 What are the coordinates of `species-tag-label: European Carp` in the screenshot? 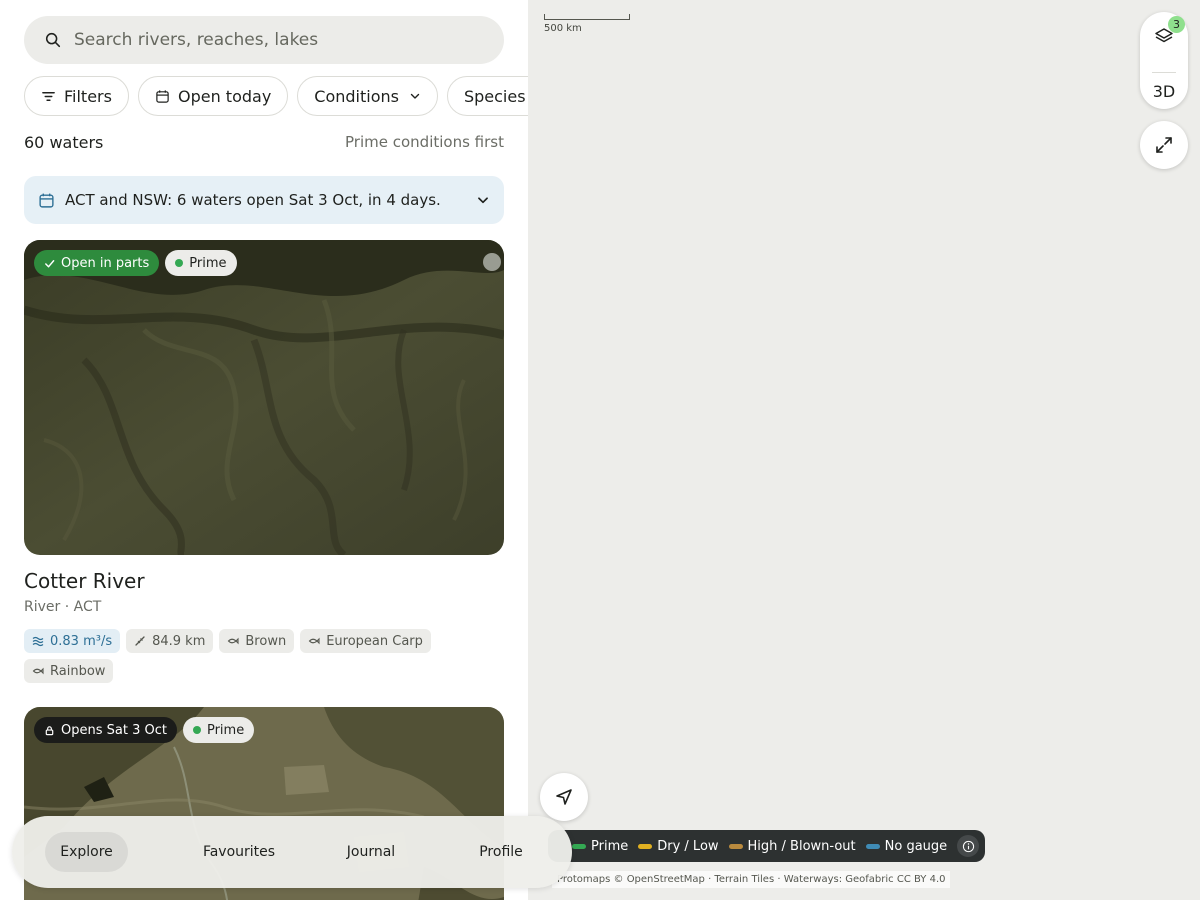 It's located at (374, 641).